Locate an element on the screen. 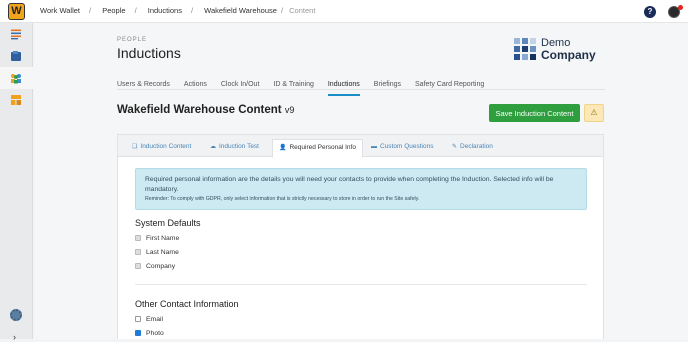 The width and height of the screenshot is (688, 342). expand-chevron-icon: › is located at coordinates (14, 337).